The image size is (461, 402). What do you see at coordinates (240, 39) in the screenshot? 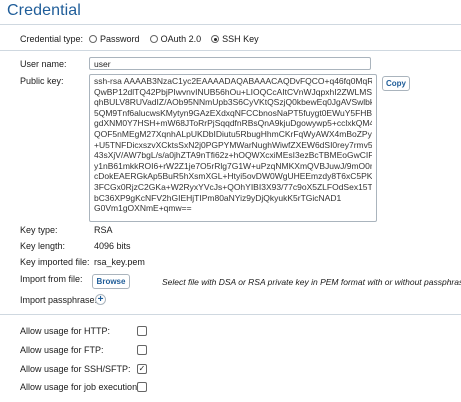
I see `sshkey-radio-label: SSH Key` at bounding box center [240, 39].